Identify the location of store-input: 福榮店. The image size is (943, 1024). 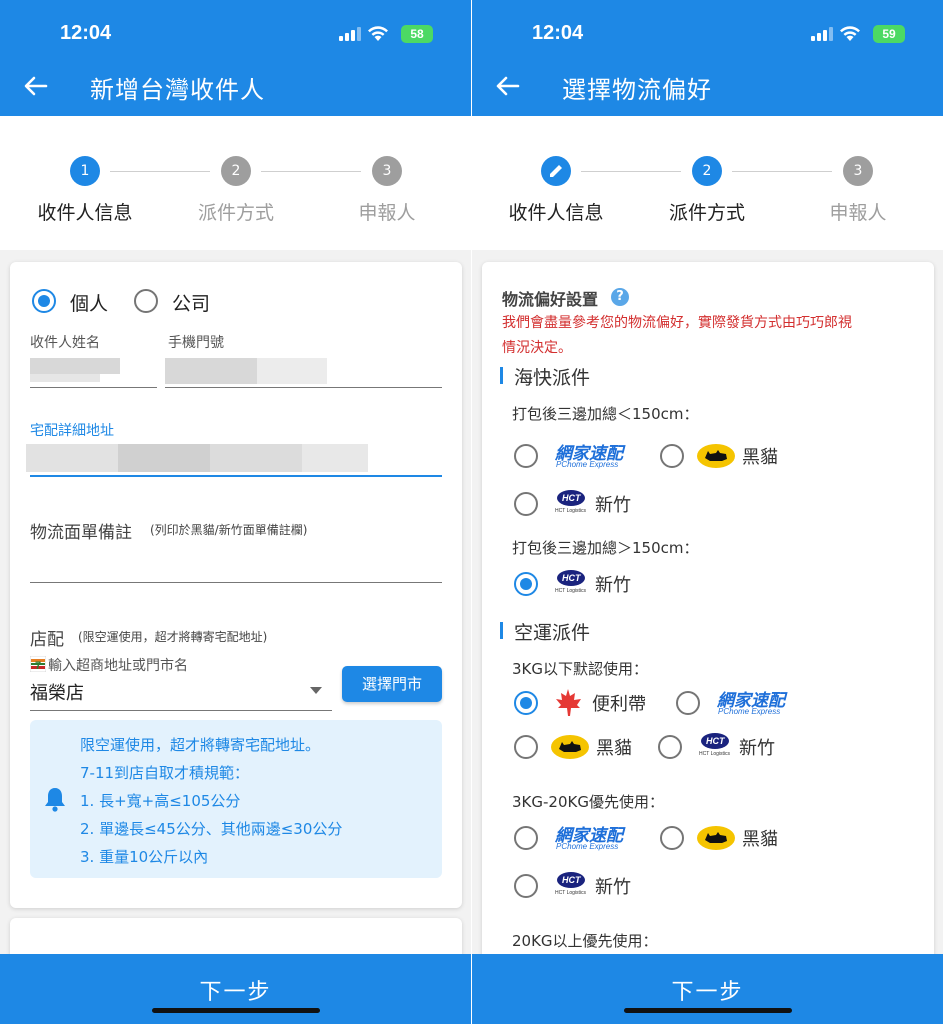
(57, 692).